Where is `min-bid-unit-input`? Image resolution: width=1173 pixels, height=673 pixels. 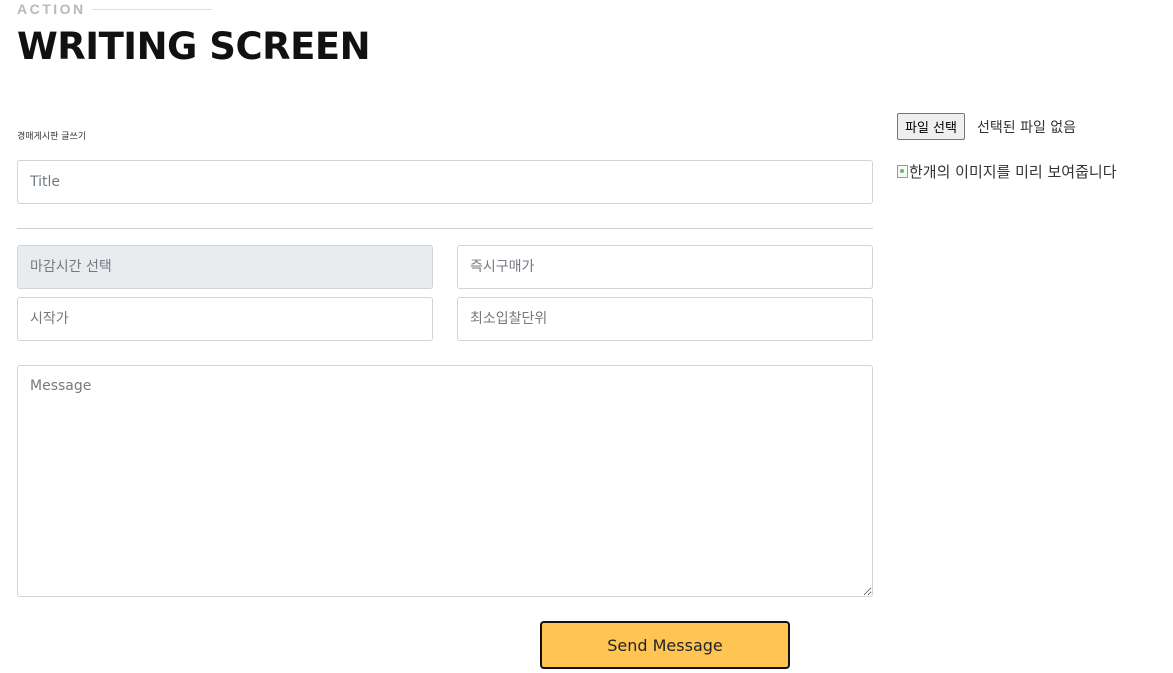 min-bid-unit-input is located at coordinates (665, 319).